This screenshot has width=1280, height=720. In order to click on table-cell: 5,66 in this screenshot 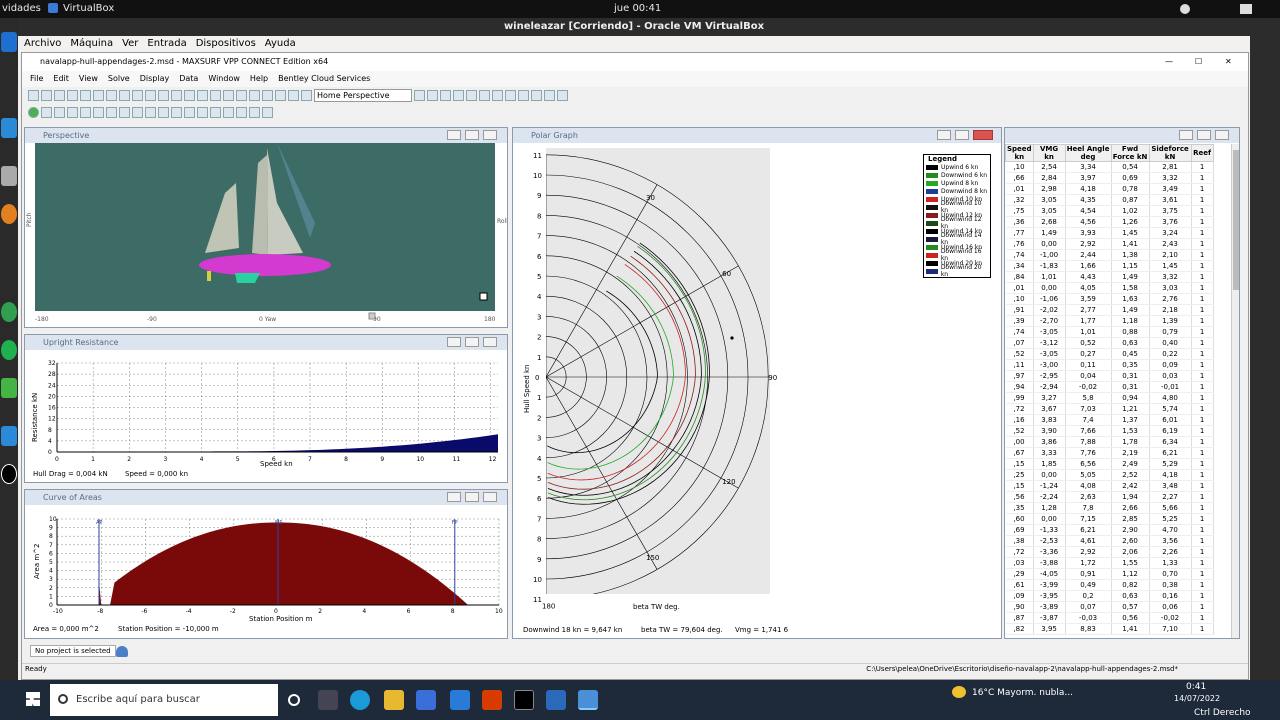, I will do `click(1170, 508)`.